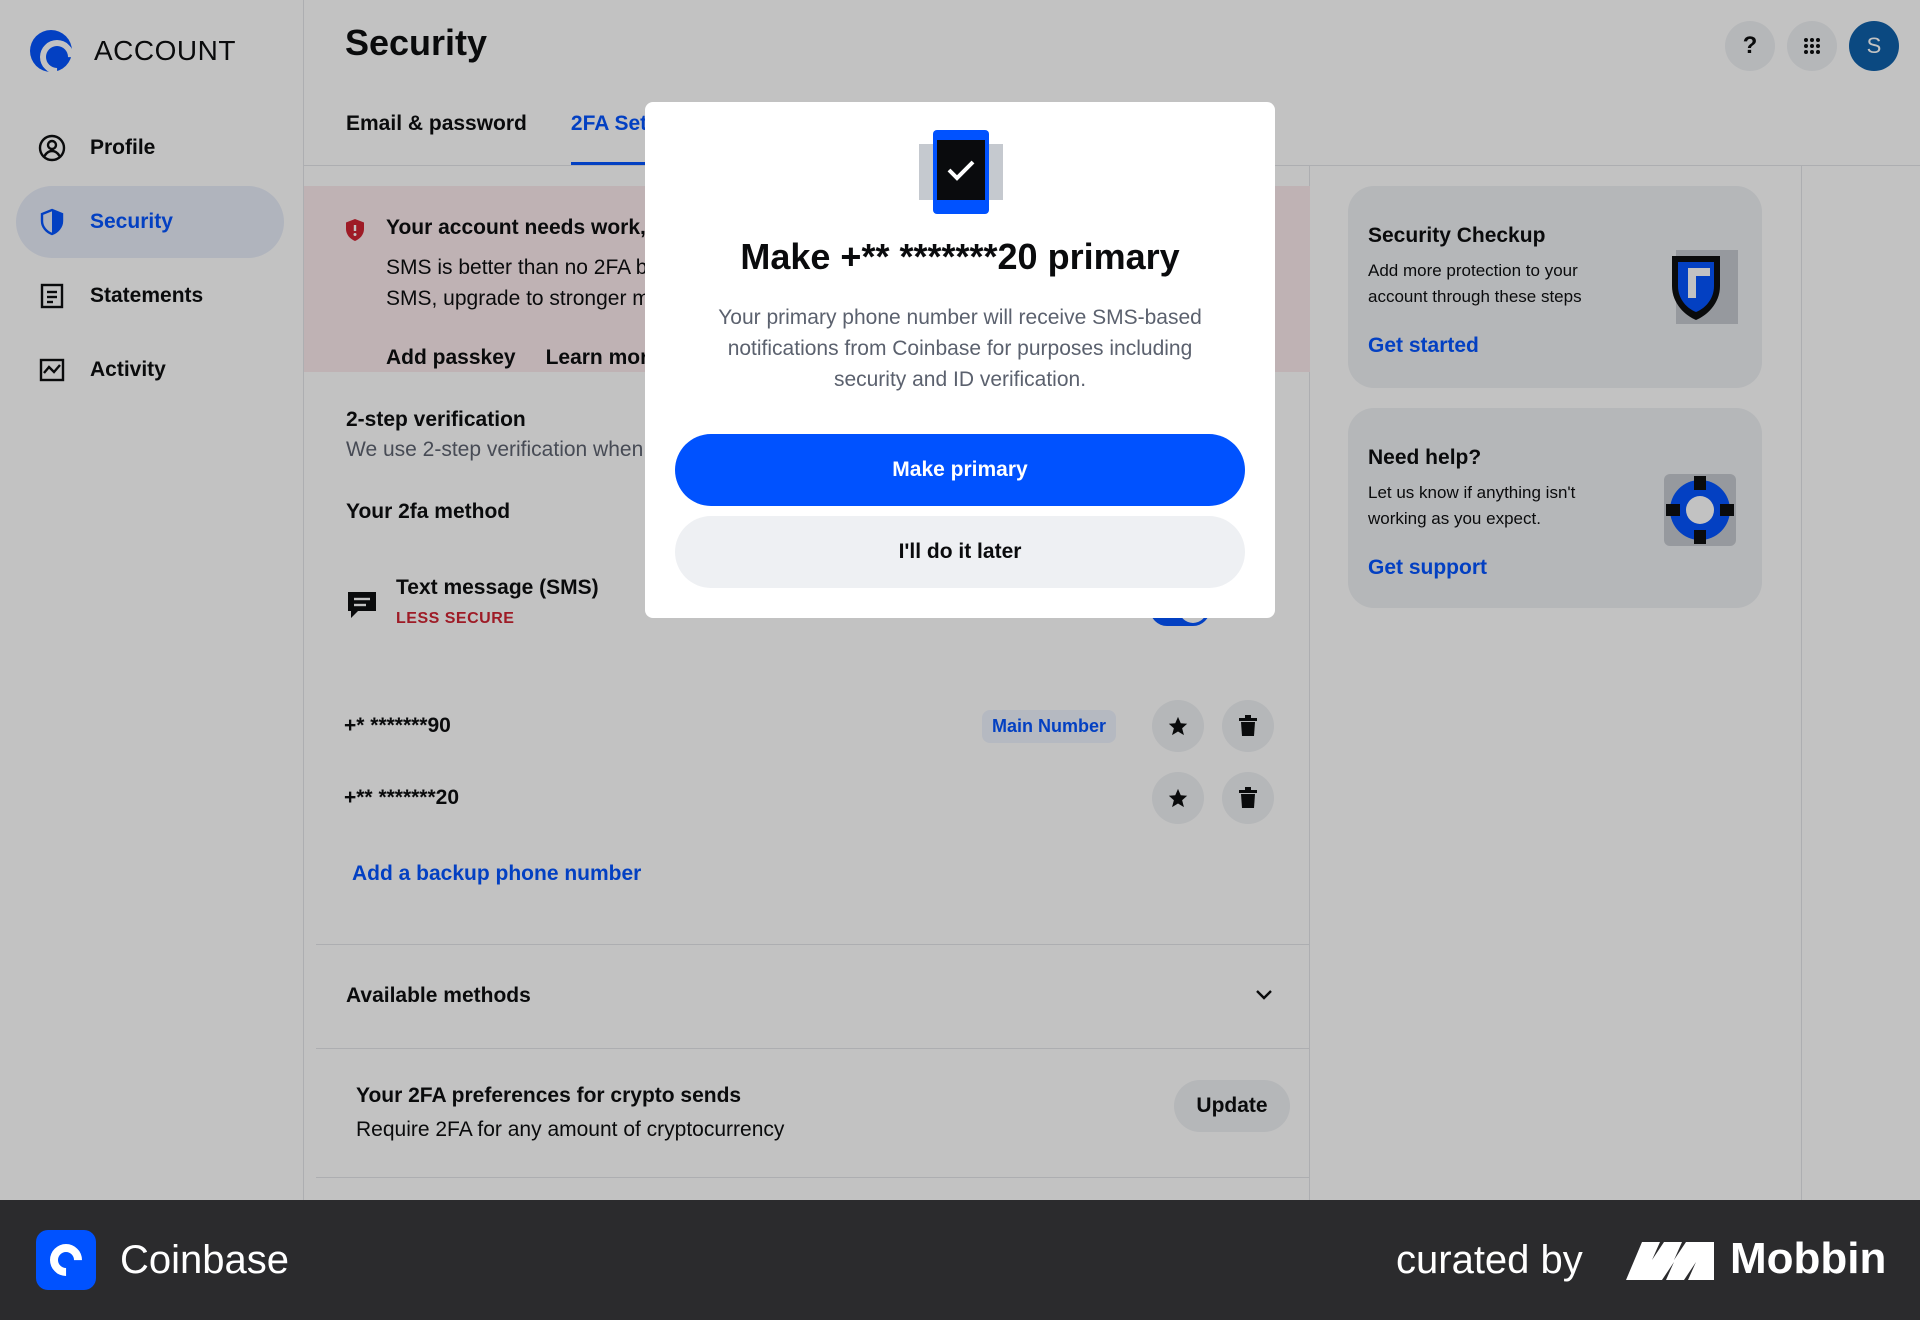 Image resolution: width=1920 pixels, height=1320 pixels. I want to click on do-it-later-button: I'll do it later, so click(960, 552).